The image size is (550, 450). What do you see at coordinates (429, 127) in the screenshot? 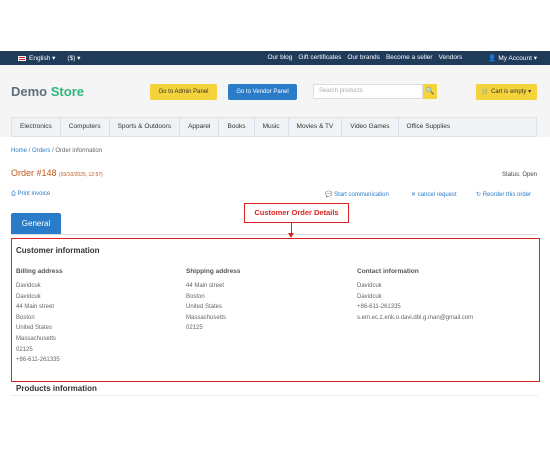
I see `nav-office-supplies: Office Supplies` at bounding box center [429, 127].